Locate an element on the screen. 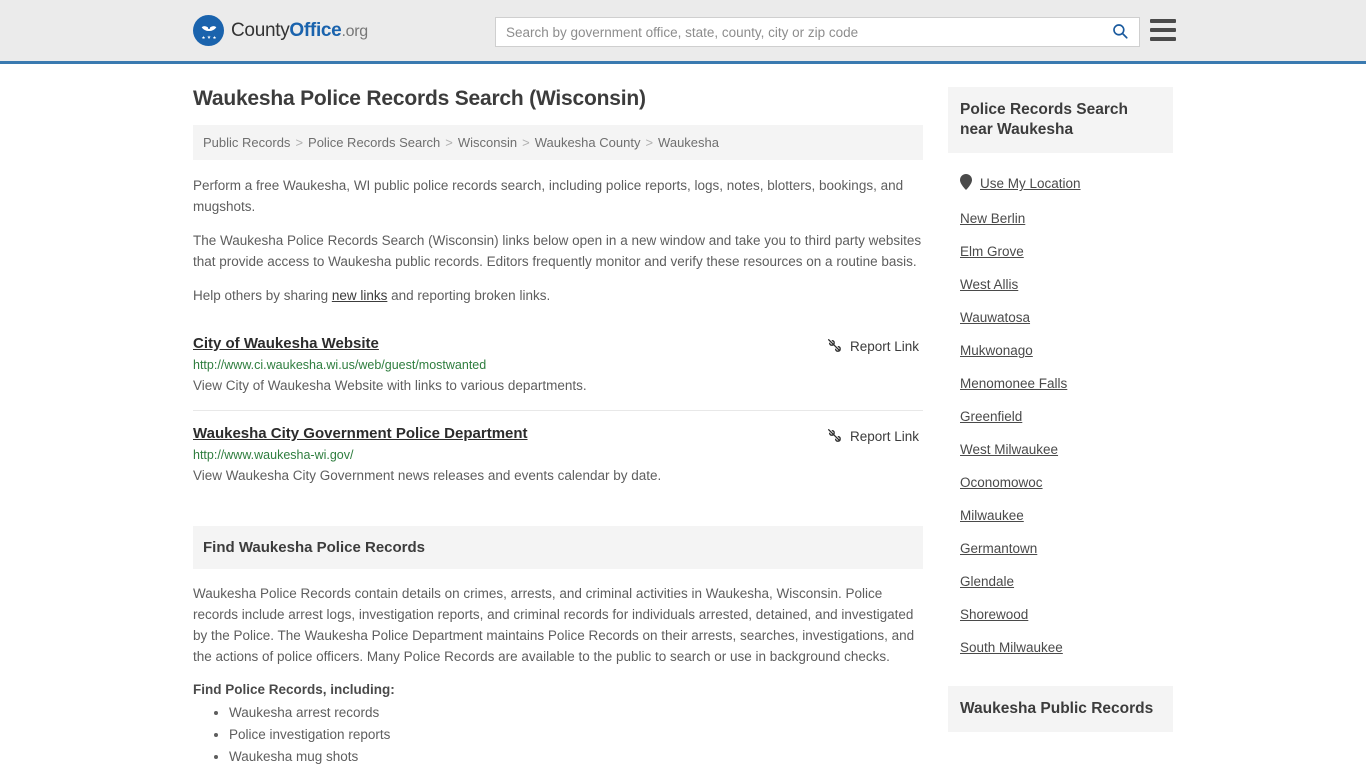 The image size is (1366, 768). find-records-heading: Find Waukesha Police Records is located at coordinates (558, 548).